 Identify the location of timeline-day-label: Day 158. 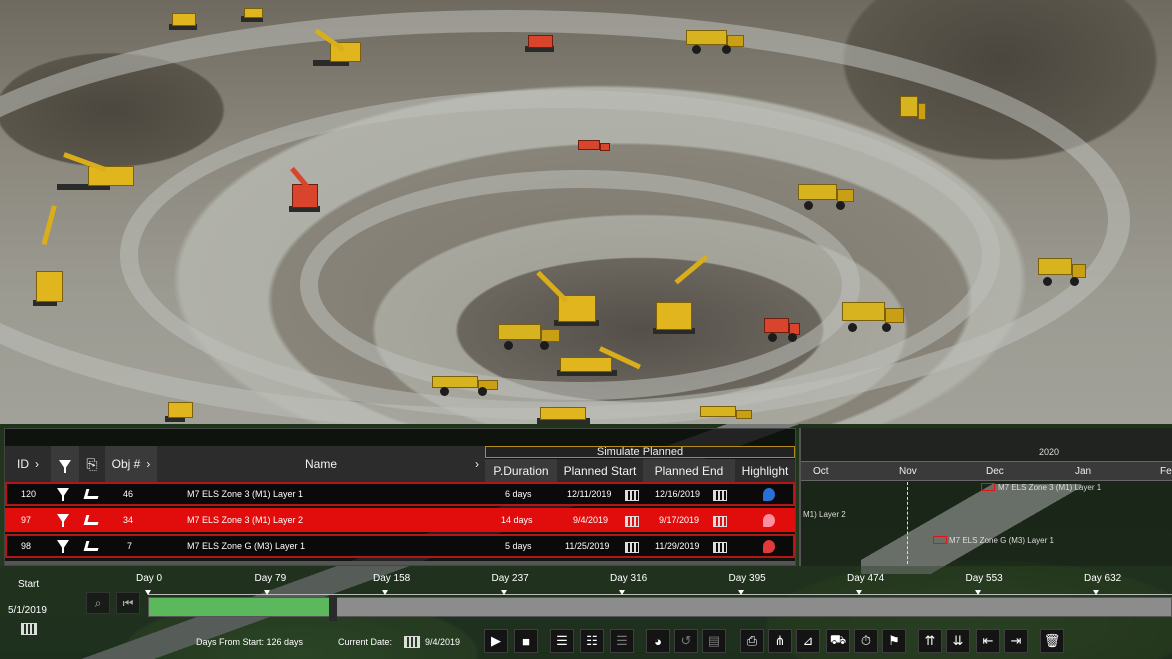
(392, 578).